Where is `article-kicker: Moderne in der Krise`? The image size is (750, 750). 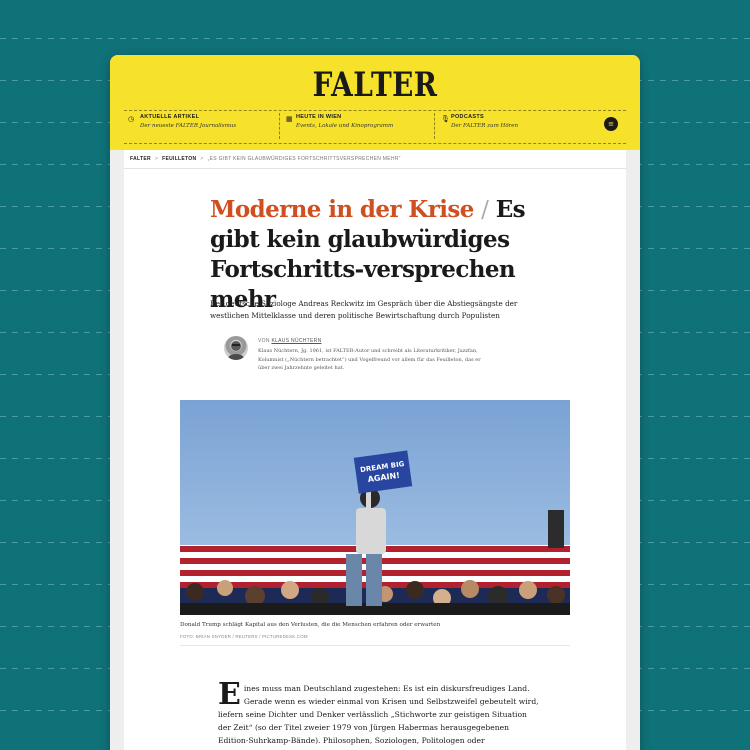 article-kicker: Moderne in der Krise is located at coordinates (342, 209).